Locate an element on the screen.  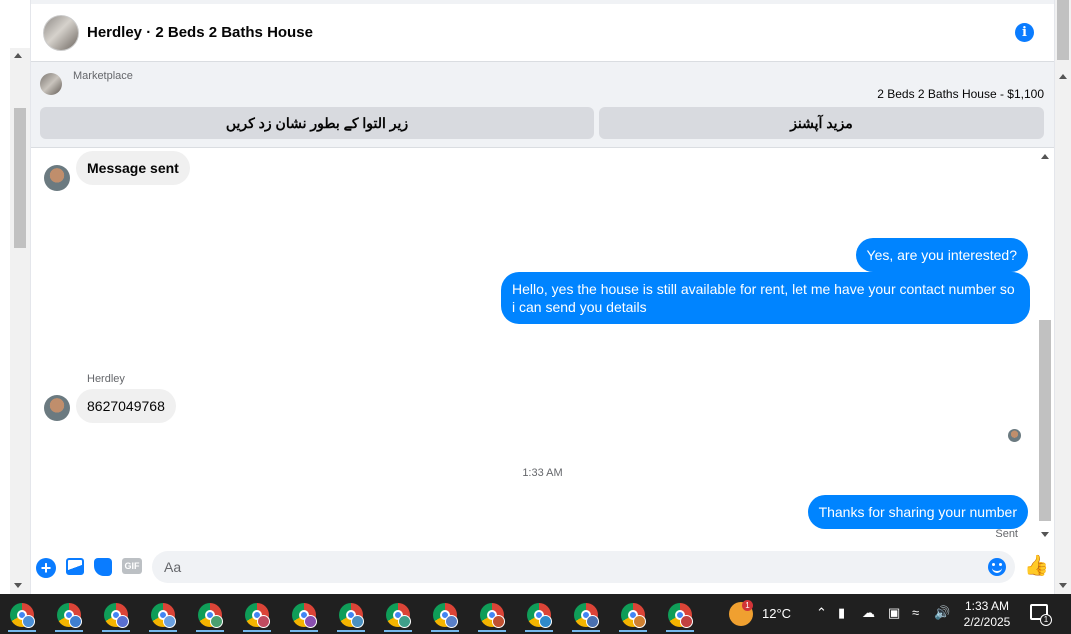
mark-pending-button: زیر التوا کے بطور نشان زد کریں is located at coordinates (317, 123).